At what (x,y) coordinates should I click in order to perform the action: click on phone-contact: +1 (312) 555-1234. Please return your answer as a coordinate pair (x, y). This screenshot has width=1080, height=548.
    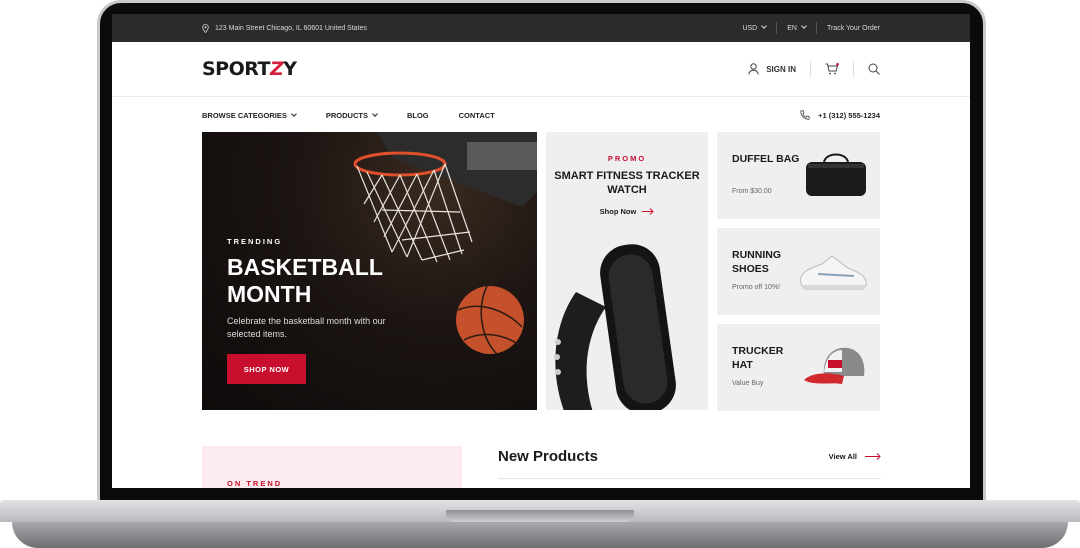
    Looking at the image, I should click on (840, 115).